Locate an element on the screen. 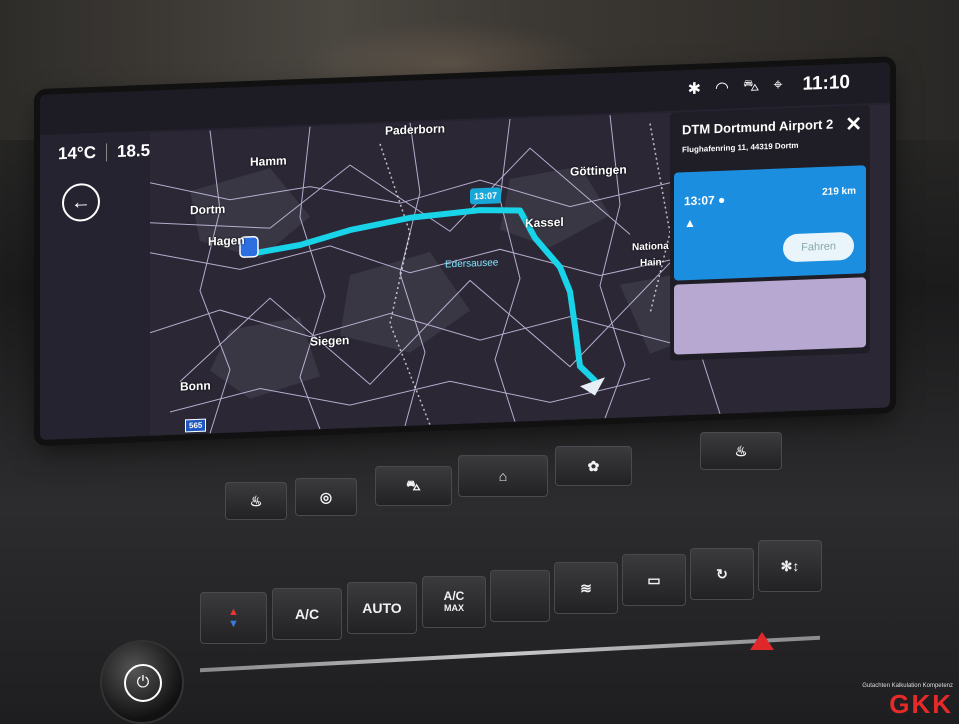 The height and width of the screenshot is (724, 959). map-label: Paderborn is located at coordinates (415, 129).